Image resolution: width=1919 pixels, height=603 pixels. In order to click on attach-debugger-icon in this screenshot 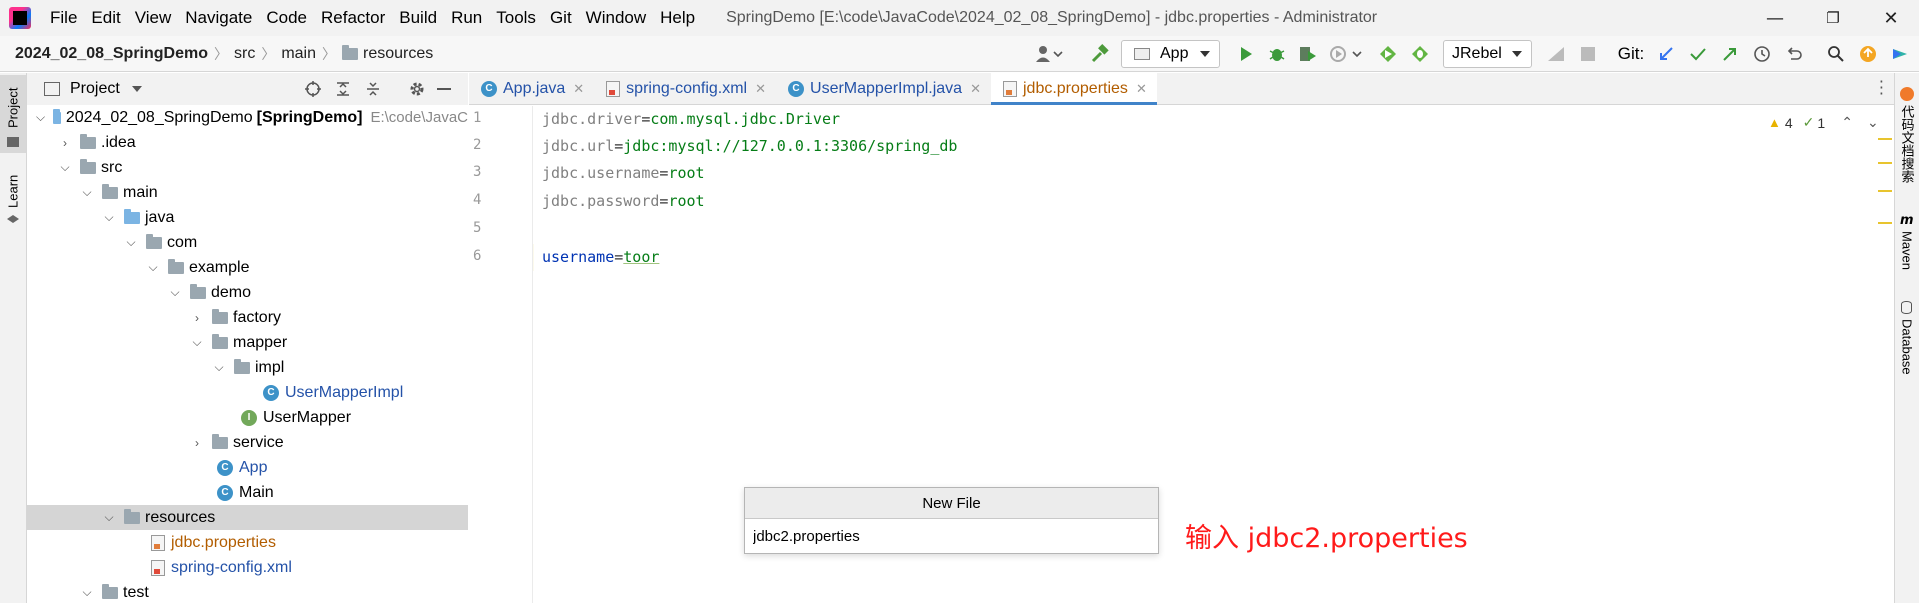, I will do `click(1556, 54)`.